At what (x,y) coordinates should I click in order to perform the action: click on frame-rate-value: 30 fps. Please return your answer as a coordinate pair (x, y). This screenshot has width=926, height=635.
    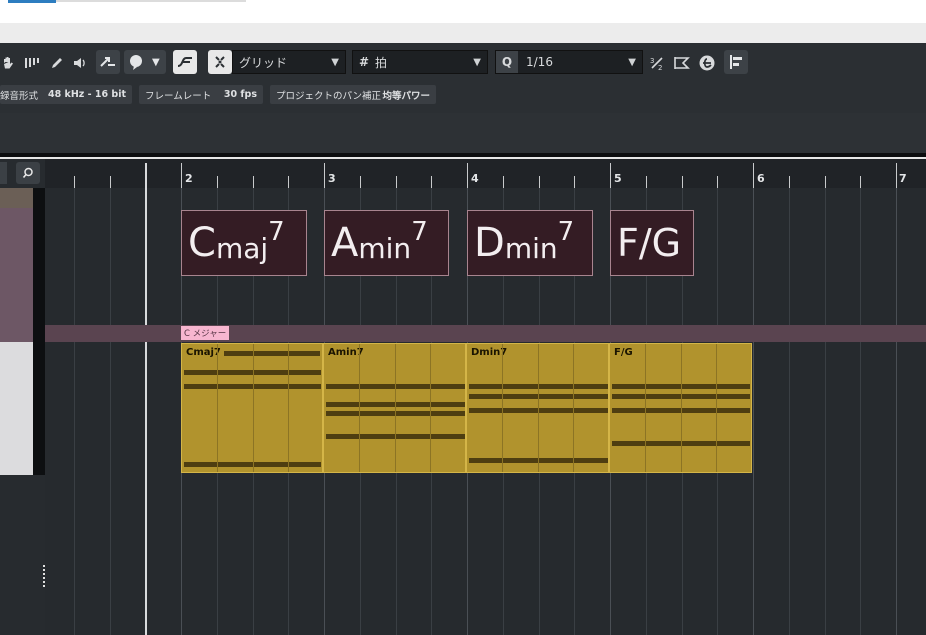
    Looking at the image, I should click on (240, 94).